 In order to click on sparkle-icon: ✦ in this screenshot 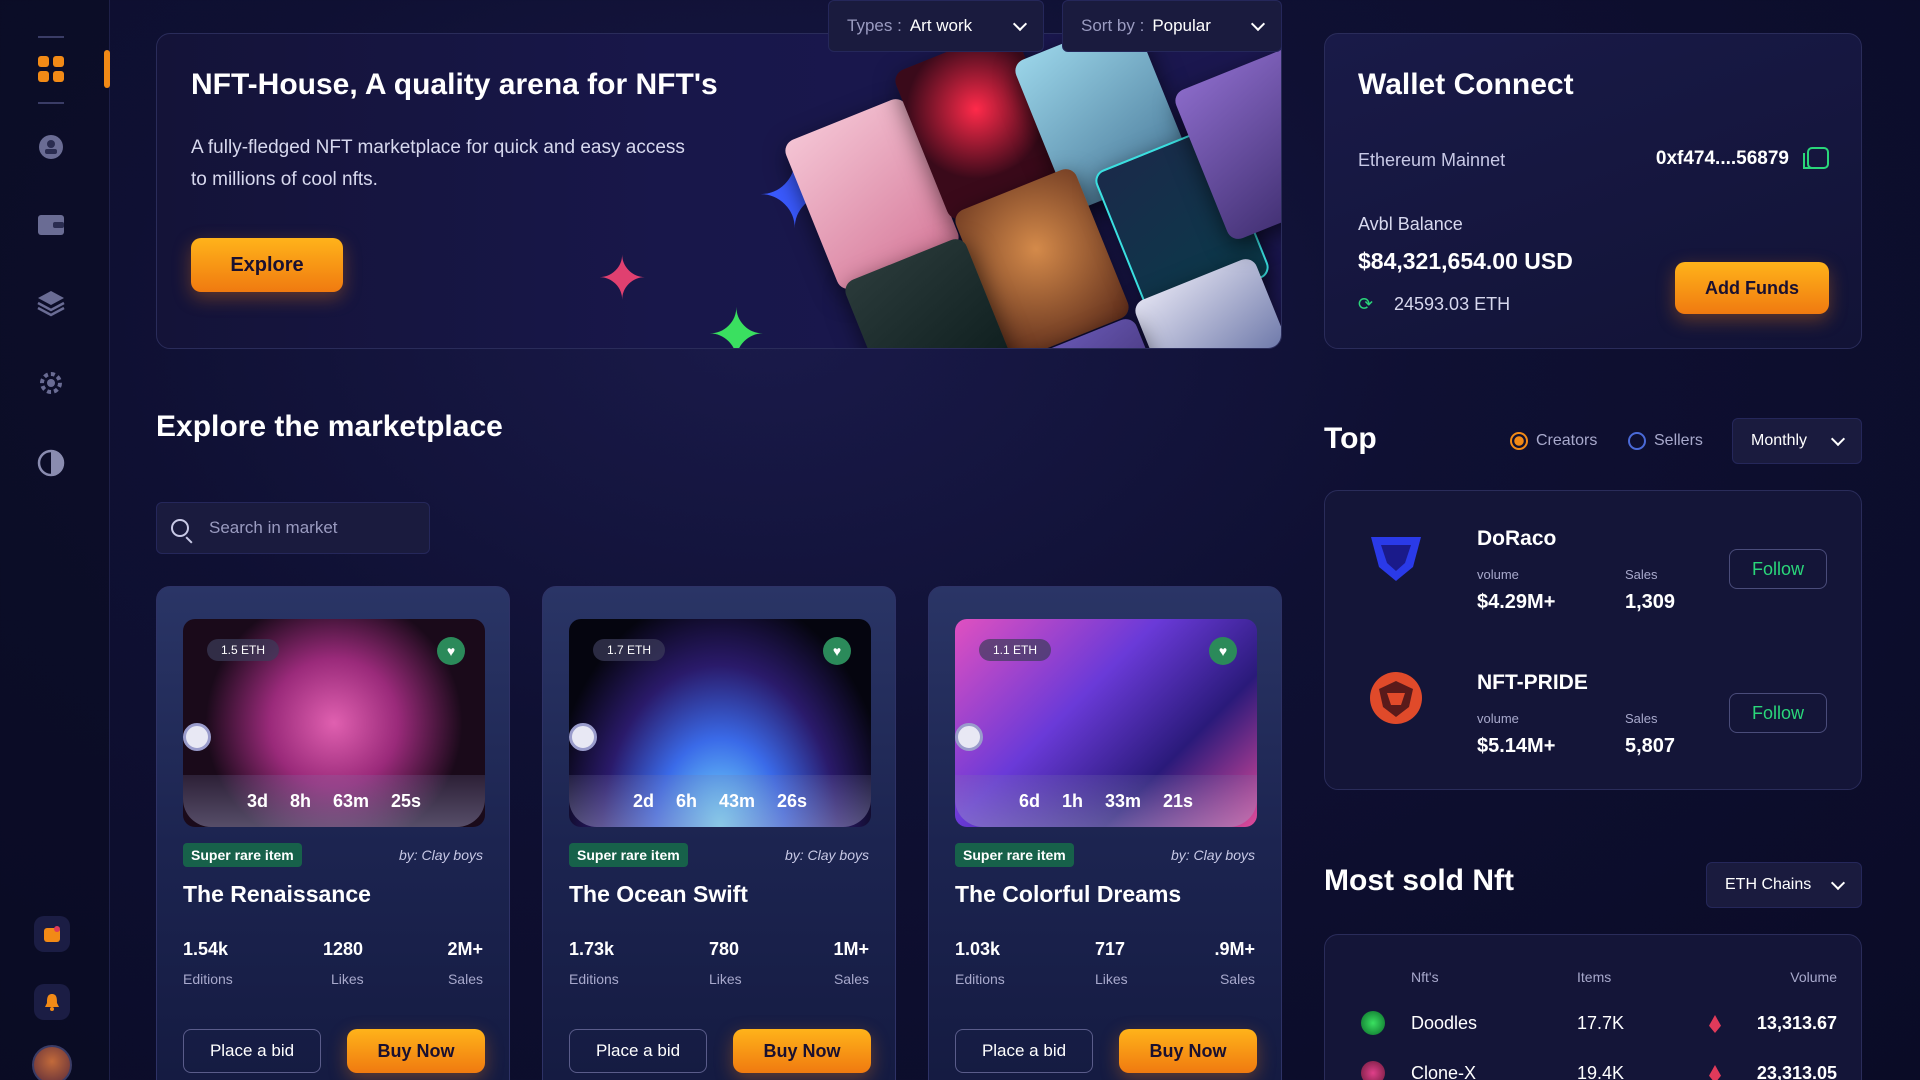, I will do `click(736, 322)`.